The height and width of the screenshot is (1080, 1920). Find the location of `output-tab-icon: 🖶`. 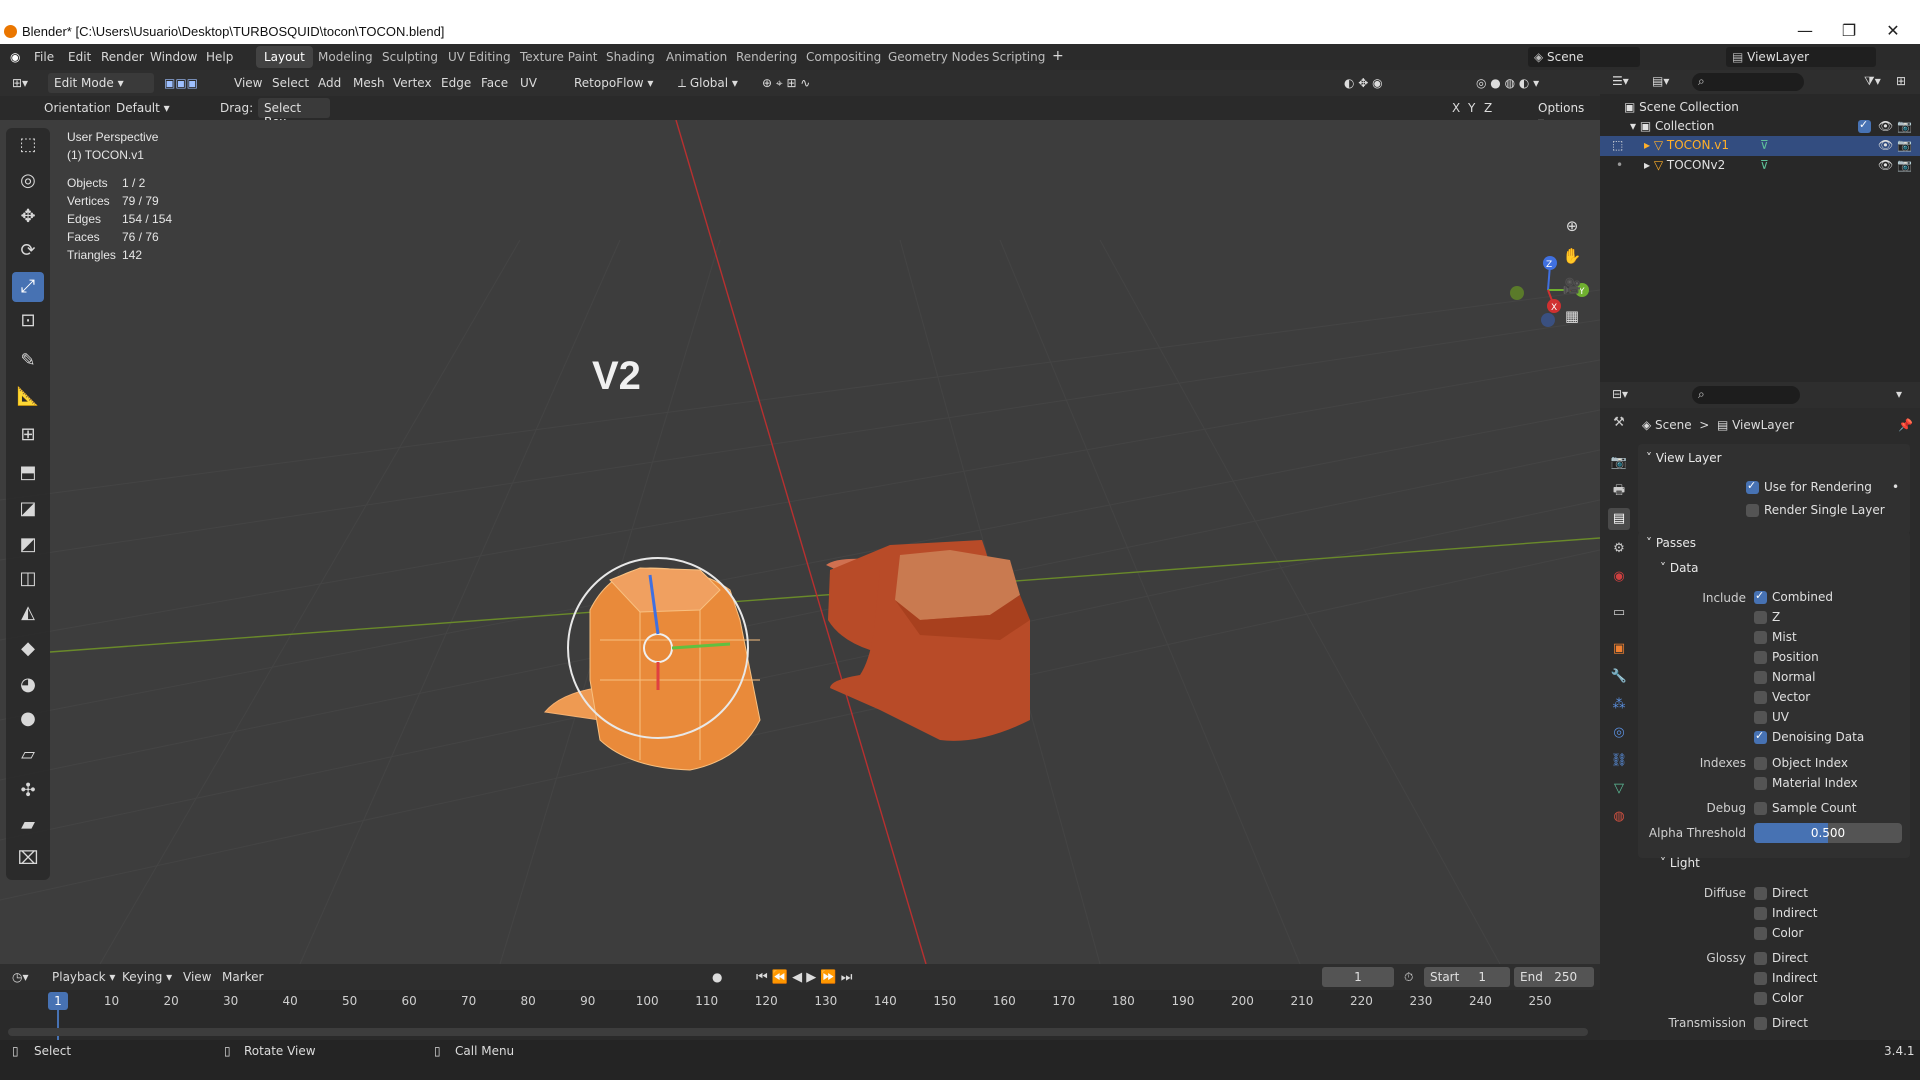

output-tab-icon: 🖶 is located at coordinates (1619, 491).